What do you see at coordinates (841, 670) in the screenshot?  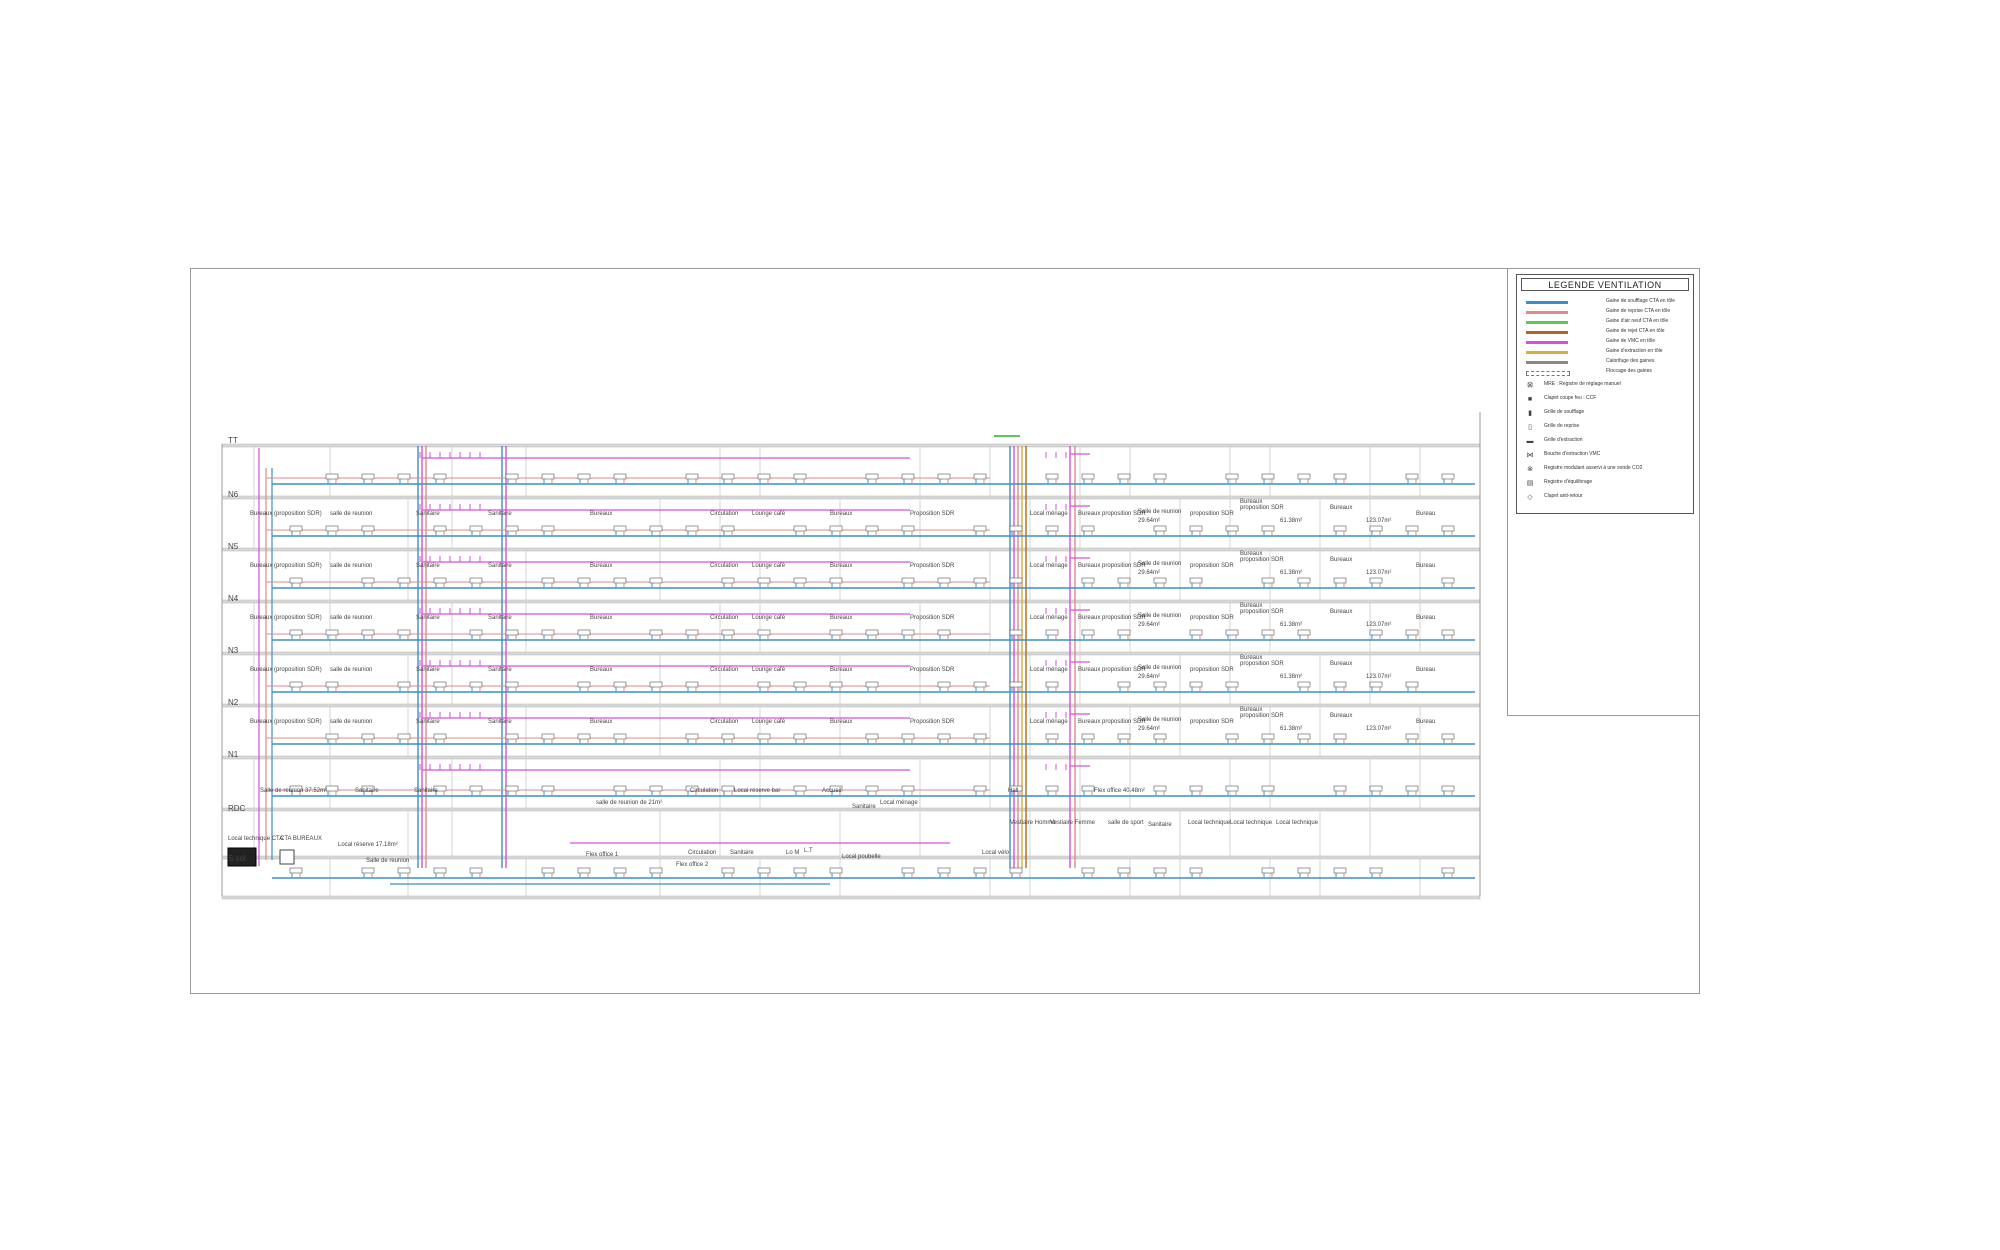 I see `room-n2-bureaux-2: Bureaux` at bounding box center [841, 670].